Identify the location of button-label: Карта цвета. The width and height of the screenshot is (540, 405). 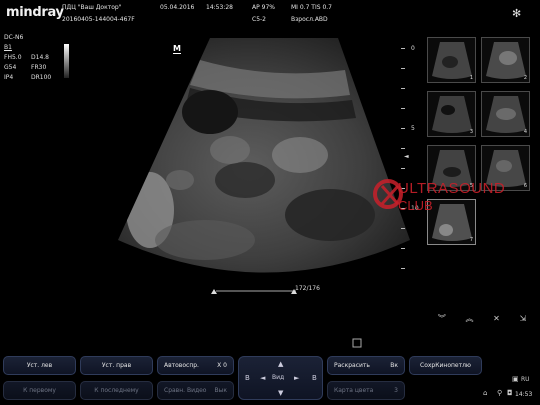
(354, 390).